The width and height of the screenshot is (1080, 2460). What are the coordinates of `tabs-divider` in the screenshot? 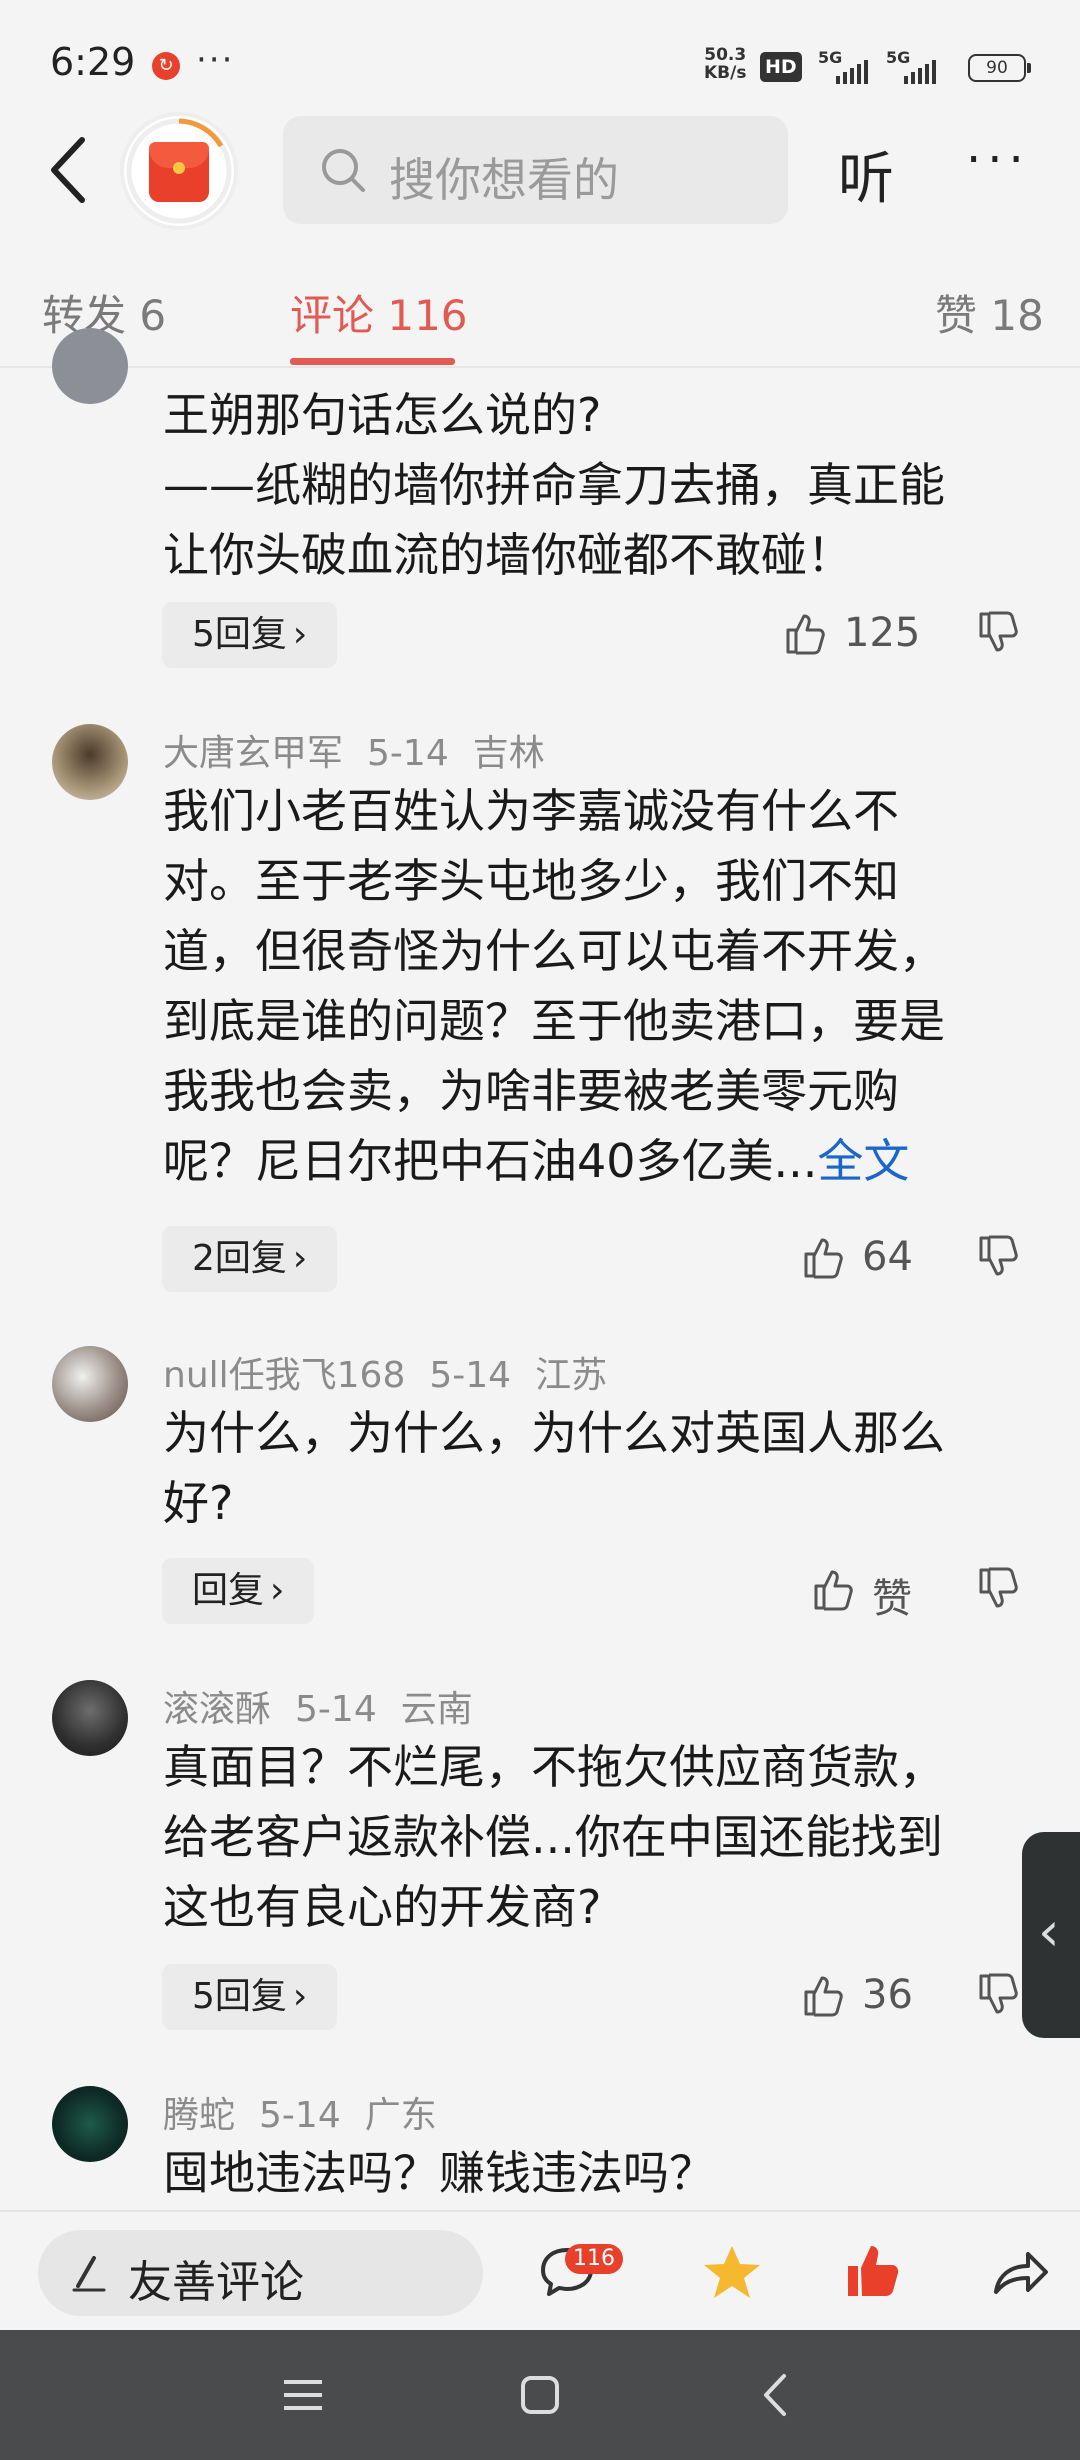 It's located at (540, 367).